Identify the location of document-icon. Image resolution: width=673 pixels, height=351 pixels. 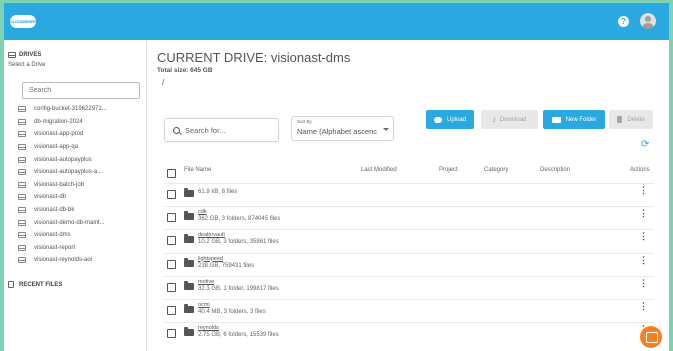
(11, 284).